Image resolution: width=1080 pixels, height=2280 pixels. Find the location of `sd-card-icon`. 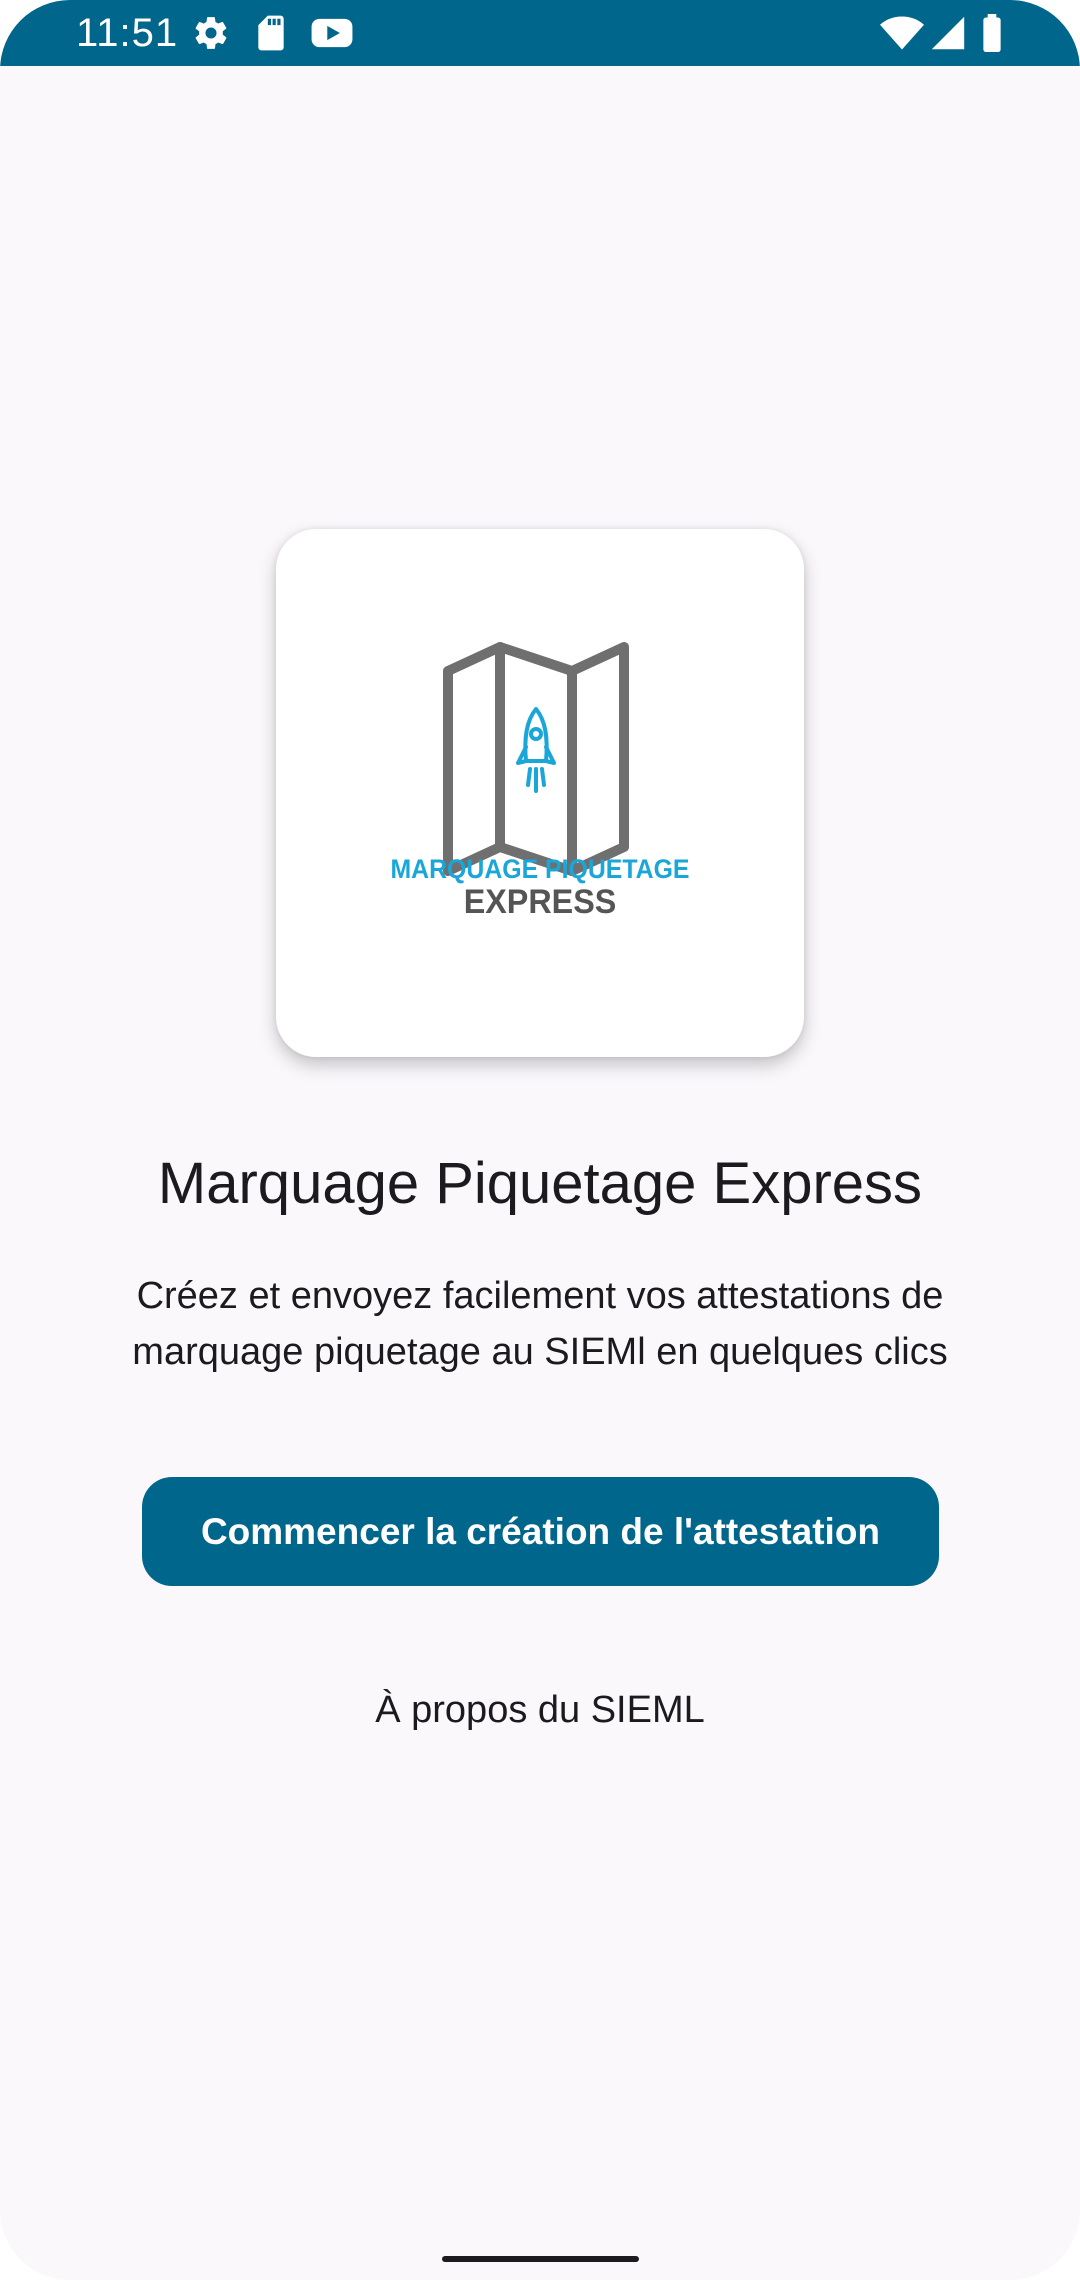

sd-card-icon is located at coordinates (271, 34).